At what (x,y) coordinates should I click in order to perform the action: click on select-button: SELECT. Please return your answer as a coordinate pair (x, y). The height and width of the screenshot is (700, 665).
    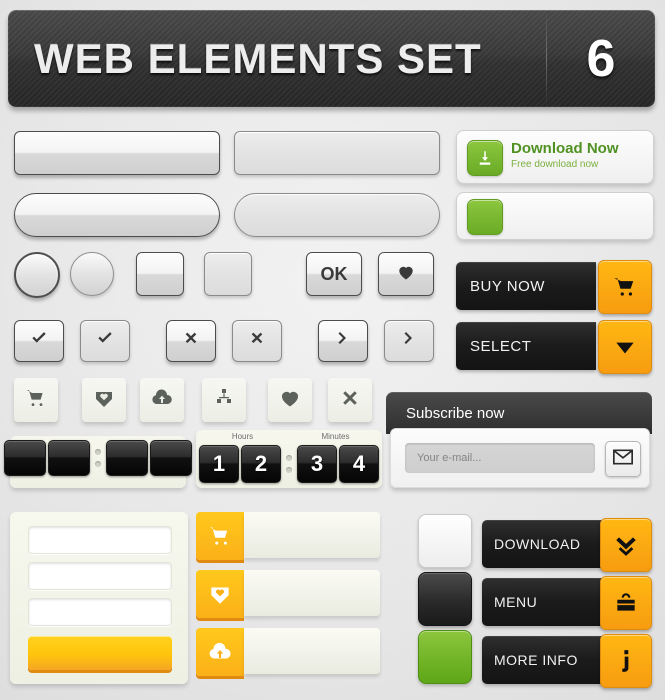
    Looking at the image, I should click on (554, 347).